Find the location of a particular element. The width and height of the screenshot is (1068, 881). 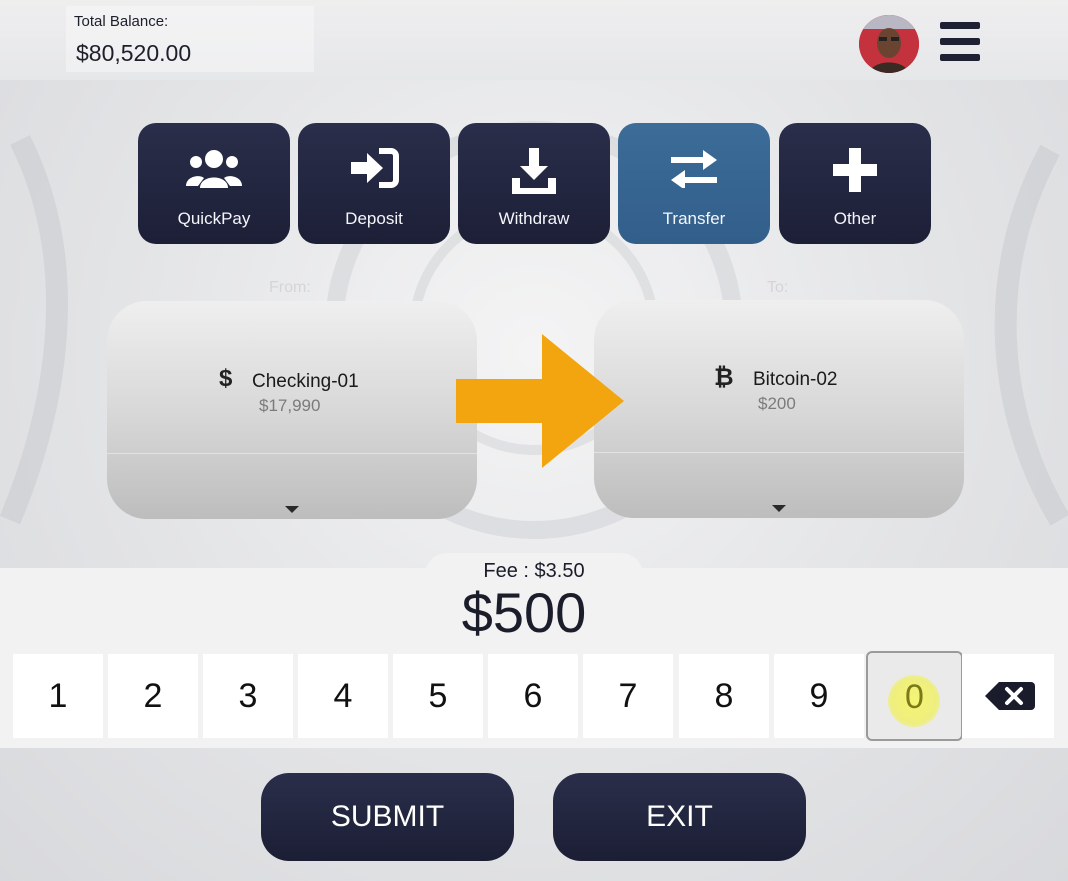

key-label: 6 is located at coordinates (533, 696).